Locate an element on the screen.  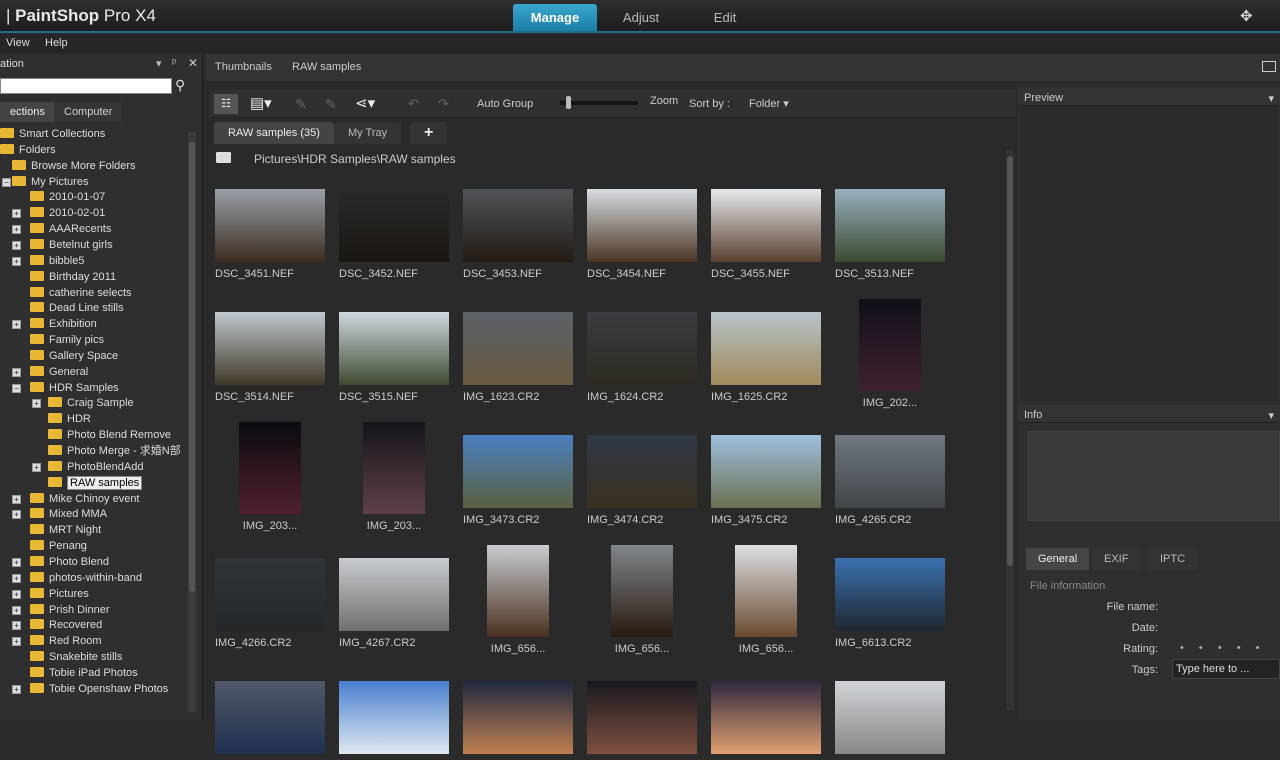
tree-item: + Red Room is located at coordinates (57, 641).